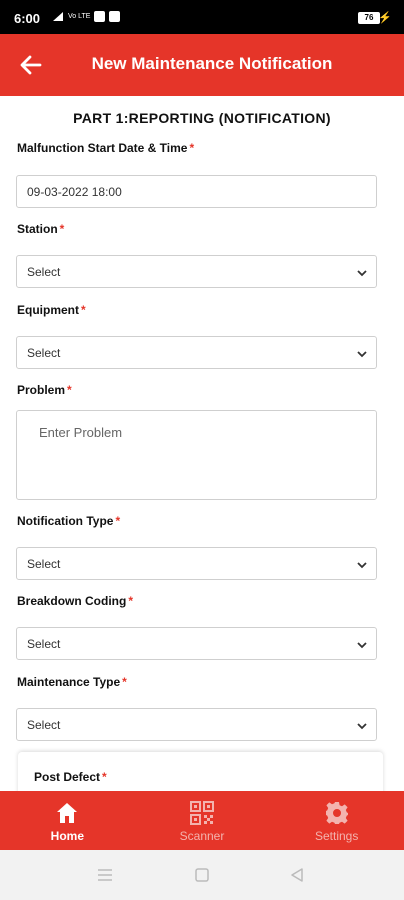  What do you see at coordinates (70, 777) in the screenshot?
I see `post-defect-label: Post Defect *` at bounding box center [70, 777].